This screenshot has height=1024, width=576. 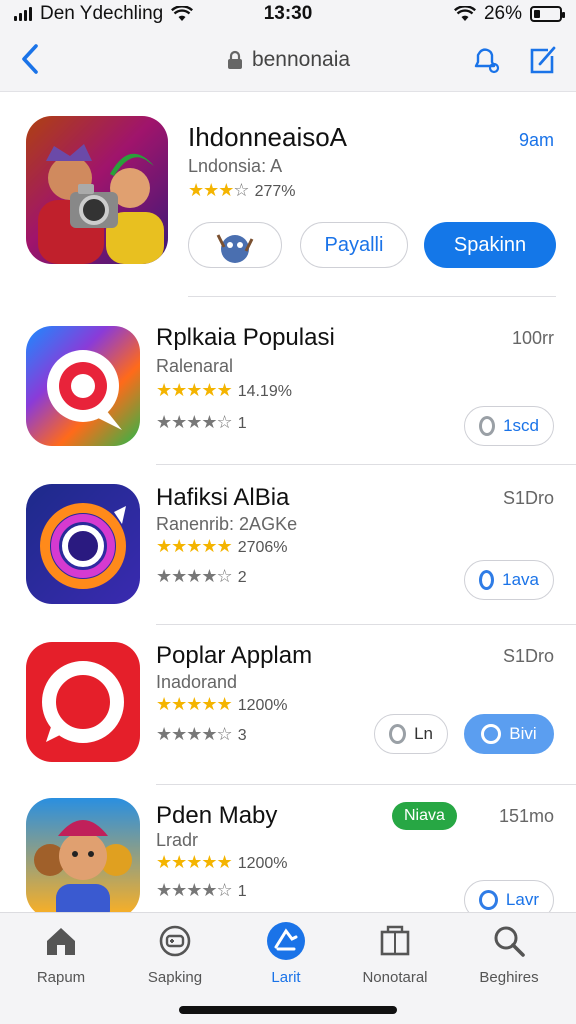 I want to click on tab-today: Rapum, so click(x=61, y=952).